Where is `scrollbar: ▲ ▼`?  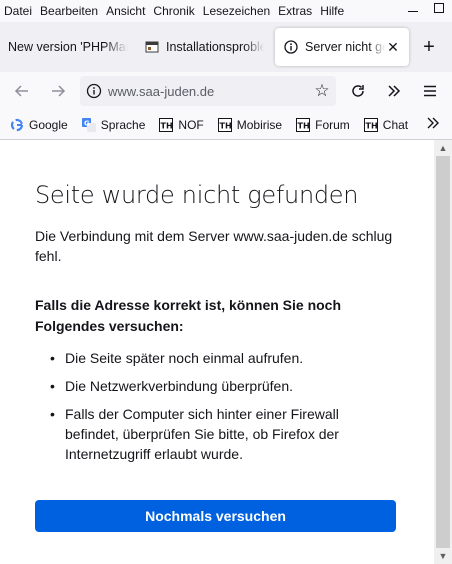 scrollbar: ▲ ▼ is located at coordinates (443, 352).